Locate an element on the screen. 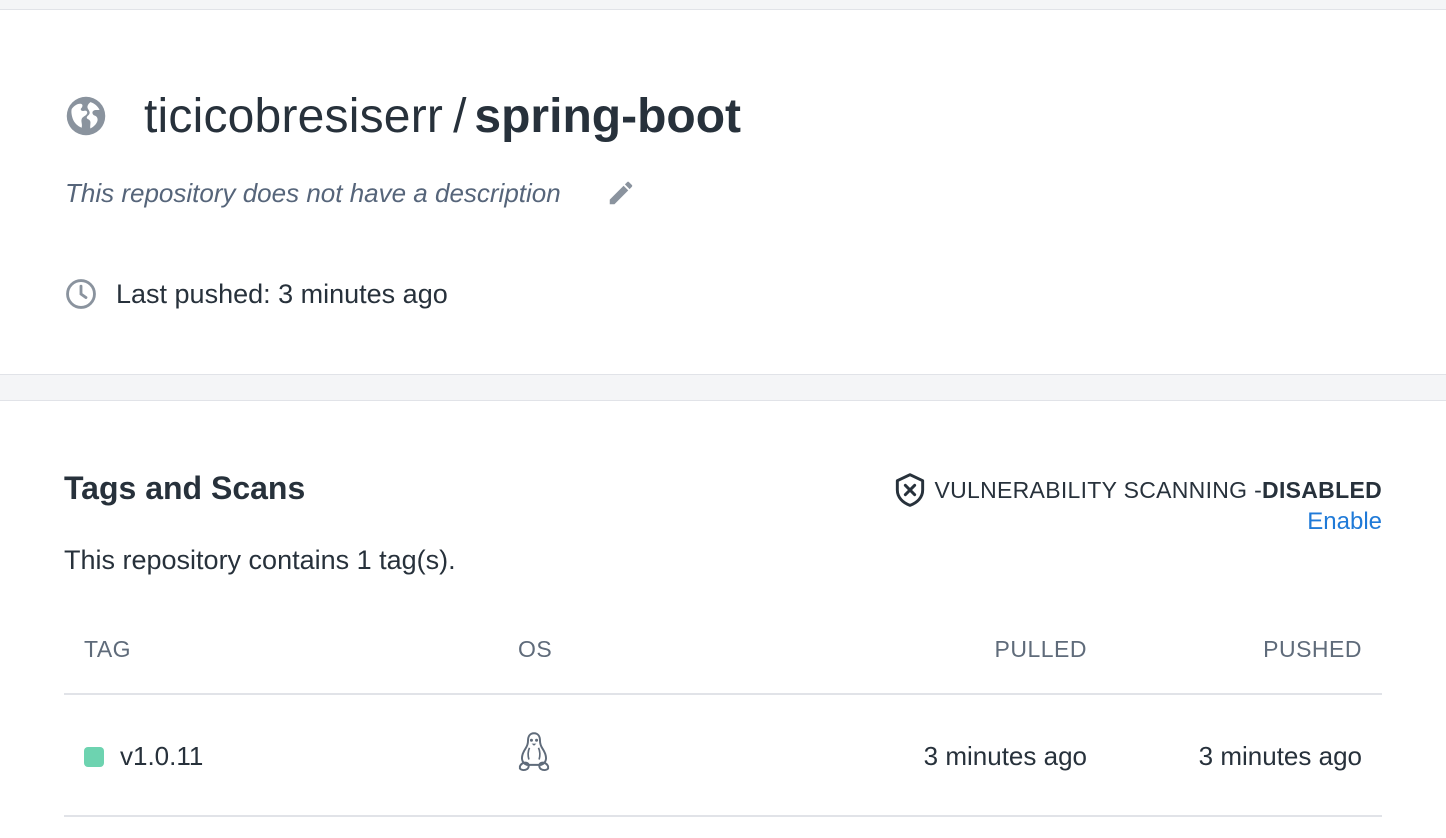 Image resolution: width=1446 pixels, height=838 pixels. last-pushed-info: Last pushed: 3 minutes ago is located at coordinates (256, 294).